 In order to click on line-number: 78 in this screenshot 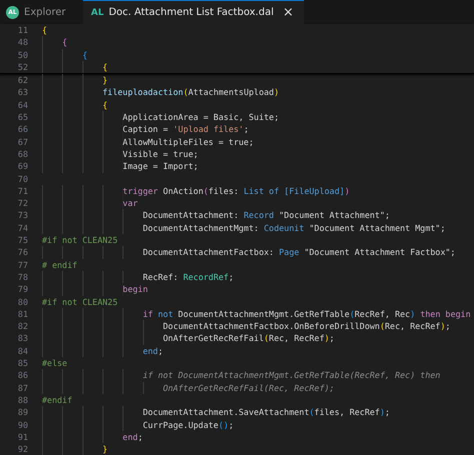, I will do `click(22, 277)`.